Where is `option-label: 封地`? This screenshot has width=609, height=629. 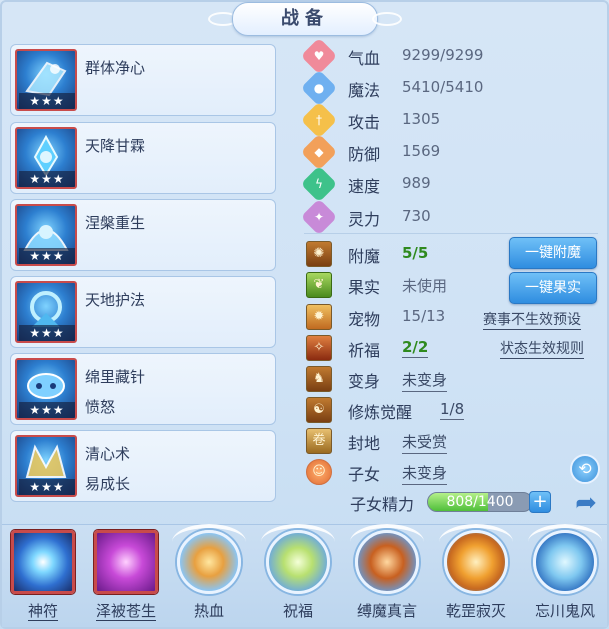 option-label: 封地 is located at coordinates (364, 443).